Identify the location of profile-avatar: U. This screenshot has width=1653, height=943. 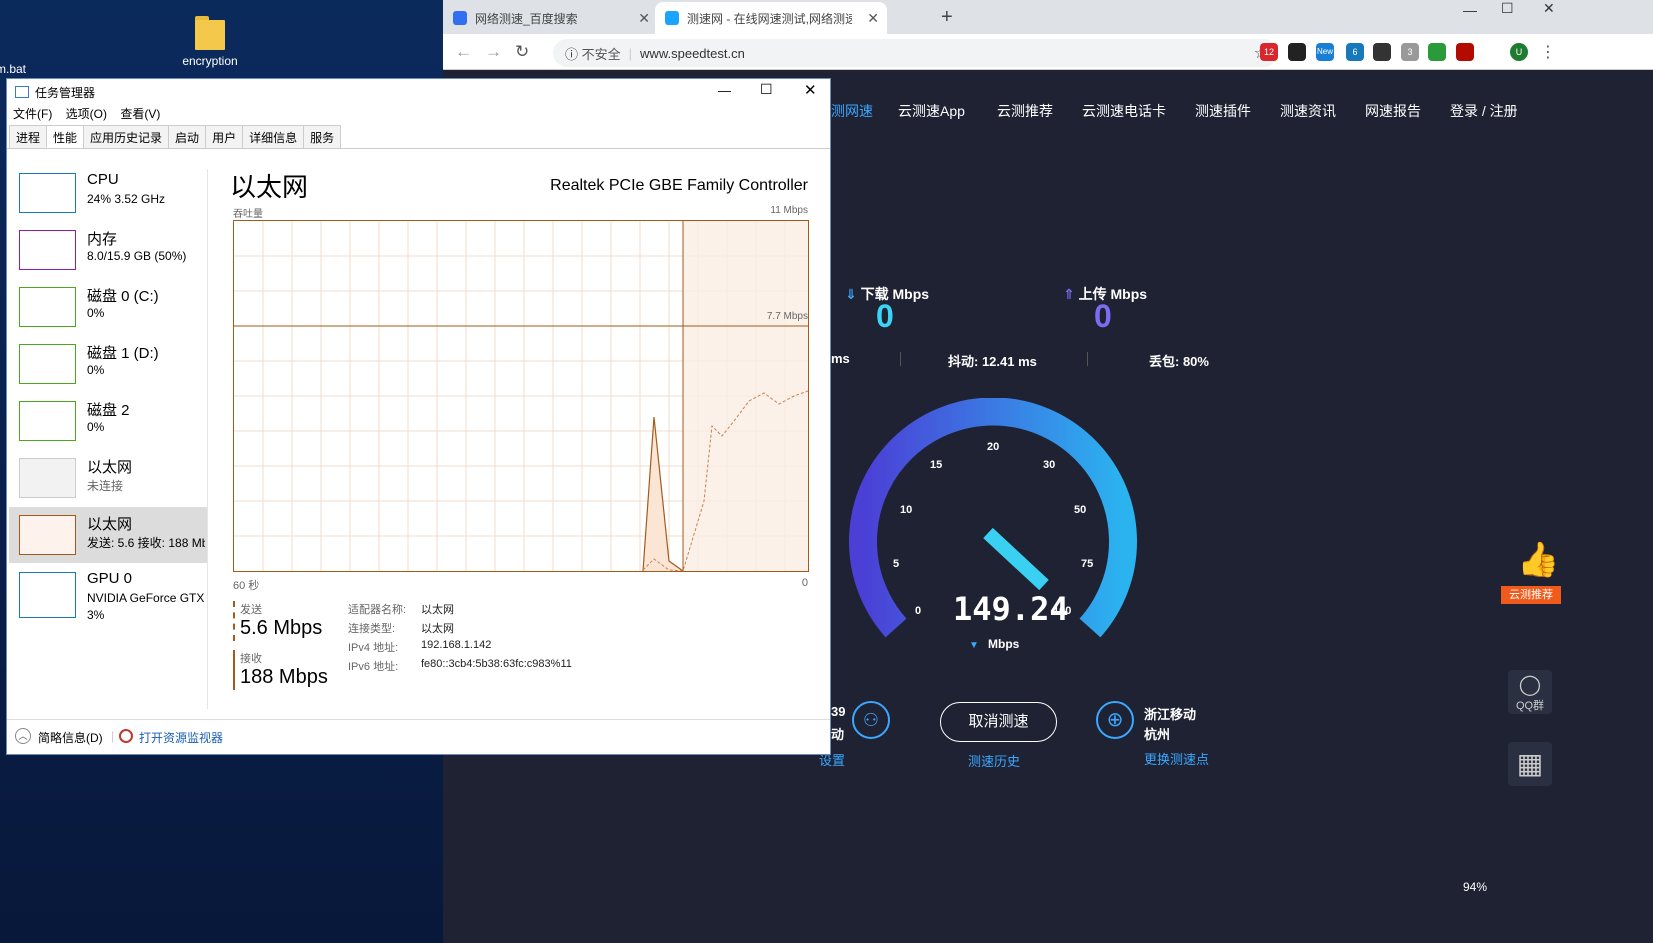
(1519, 52).